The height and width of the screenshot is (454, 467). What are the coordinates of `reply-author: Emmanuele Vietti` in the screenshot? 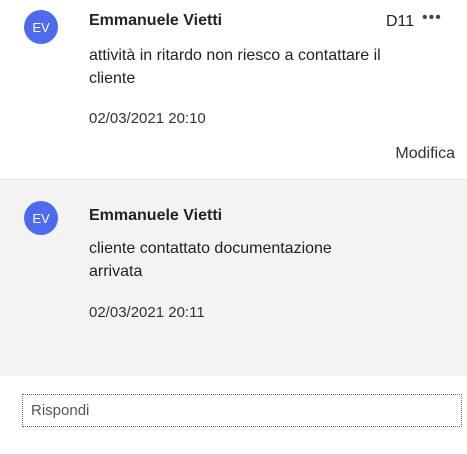 It's located at (156, 215).